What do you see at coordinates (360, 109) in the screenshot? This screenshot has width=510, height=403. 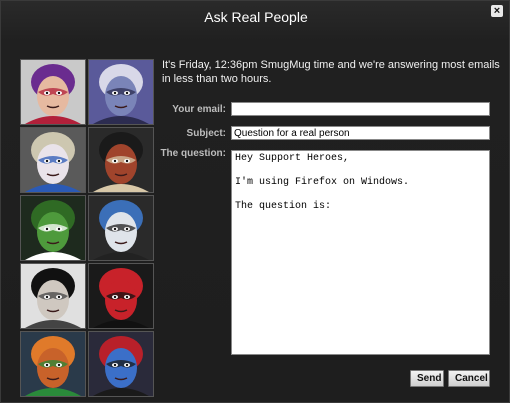 I see `email-field` at bounding box center [360, 109].